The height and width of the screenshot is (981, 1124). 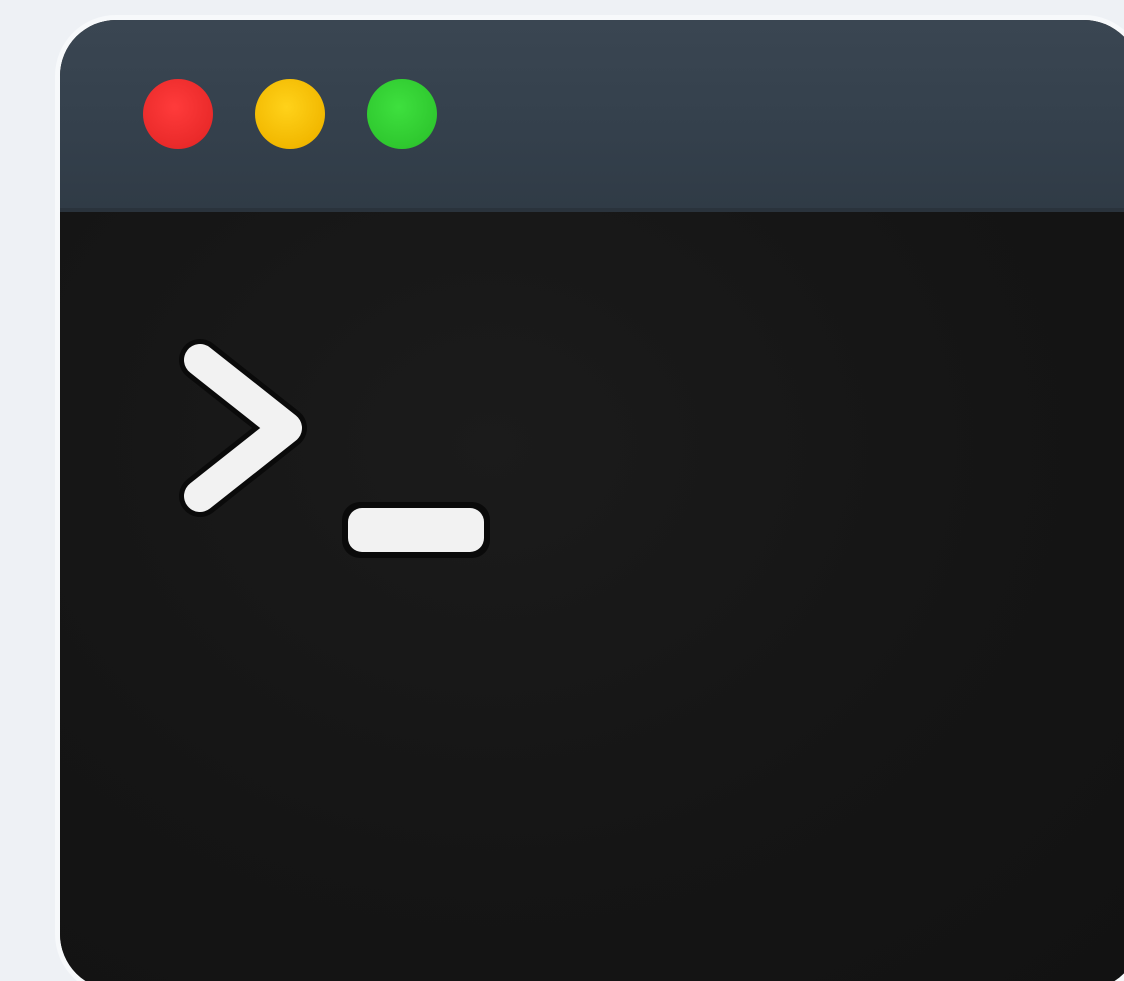 What do you see at coordinates (402, 114) in the screenshot?
I see `zoom-button` at bounding box center [402, 114].